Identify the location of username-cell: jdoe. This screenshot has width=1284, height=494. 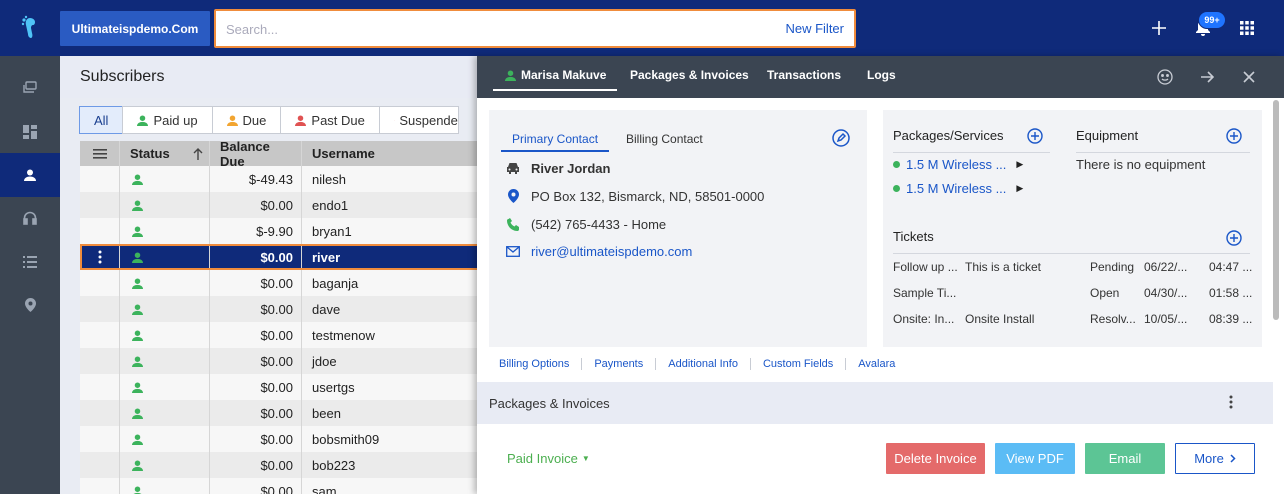
(391, 361).